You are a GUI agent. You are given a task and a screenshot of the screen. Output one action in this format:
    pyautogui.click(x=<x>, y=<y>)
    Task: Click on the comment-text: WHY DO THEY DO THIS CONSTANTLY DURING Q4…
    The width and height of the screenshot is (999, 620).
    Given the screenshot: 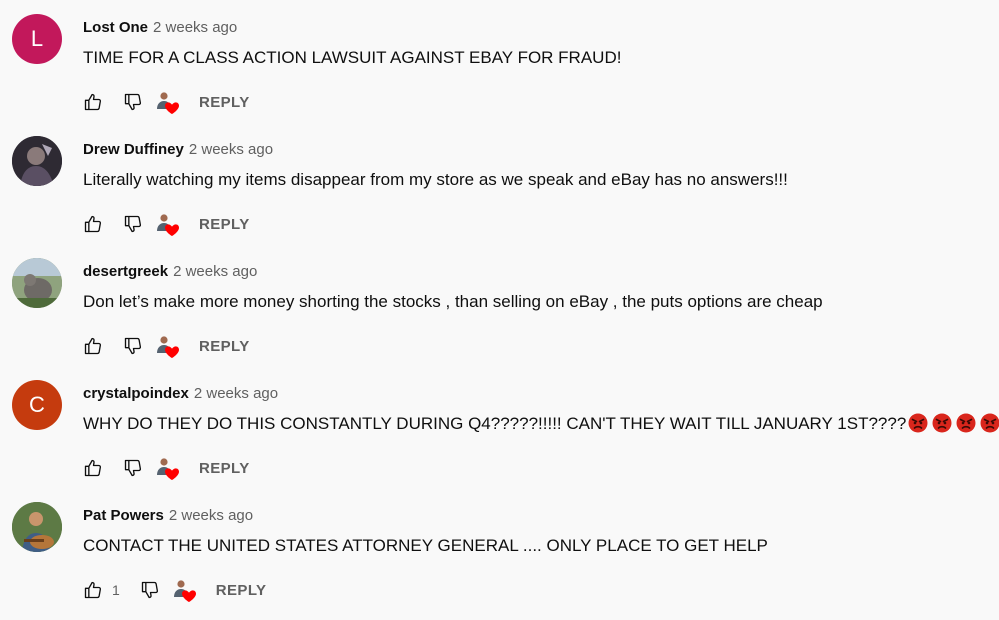 What is the action you would take?
    pyautogui.click(x=541, y=424)
    